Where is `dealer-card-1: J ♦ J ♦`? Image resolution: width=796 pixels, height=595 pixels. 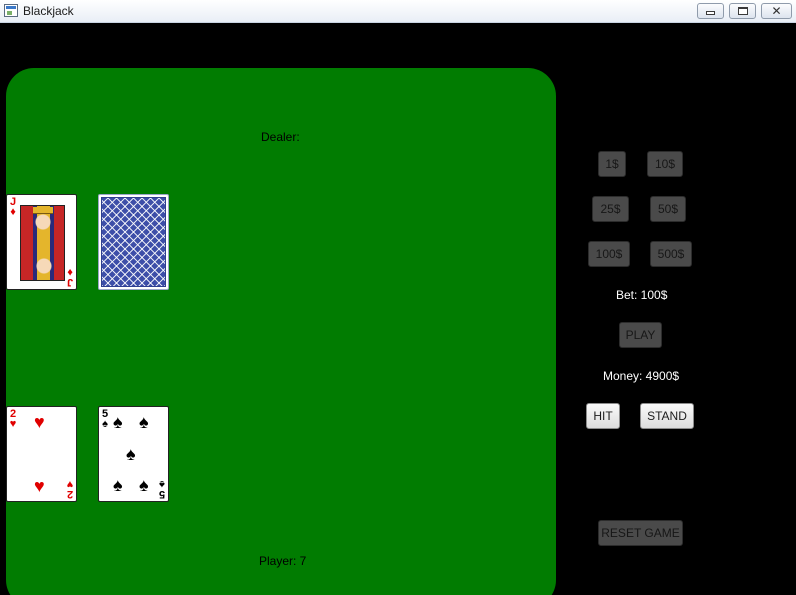
dealer-card-1: J ♦ J ♦ is located at coordinates (41, 242).